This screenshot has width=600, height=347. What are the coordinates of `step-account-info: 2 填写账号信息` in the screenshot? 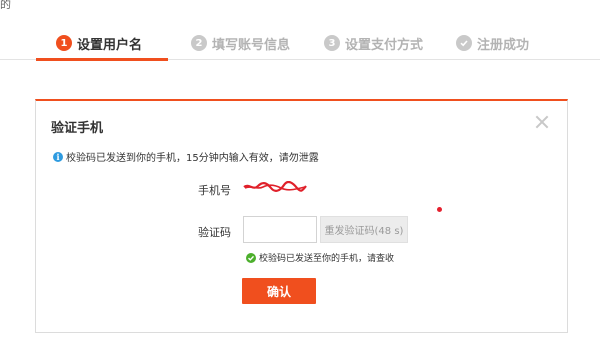 It's located at (240, 47).